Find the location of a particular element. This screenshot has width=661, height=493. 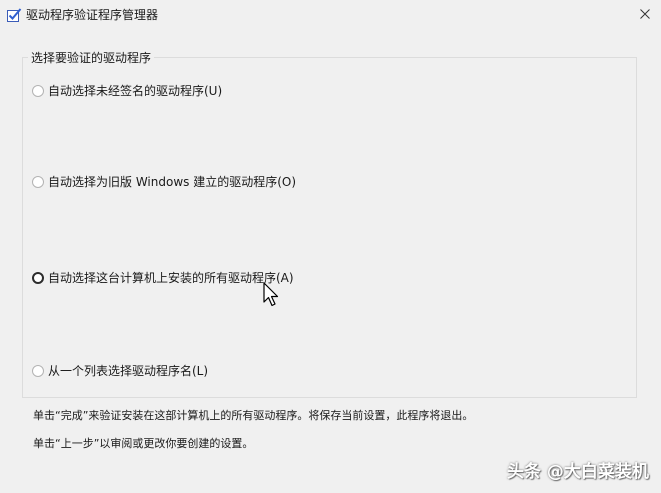

option-label: 从一个列表选择驱动程序名(L) is located at coordinates (128, 371).